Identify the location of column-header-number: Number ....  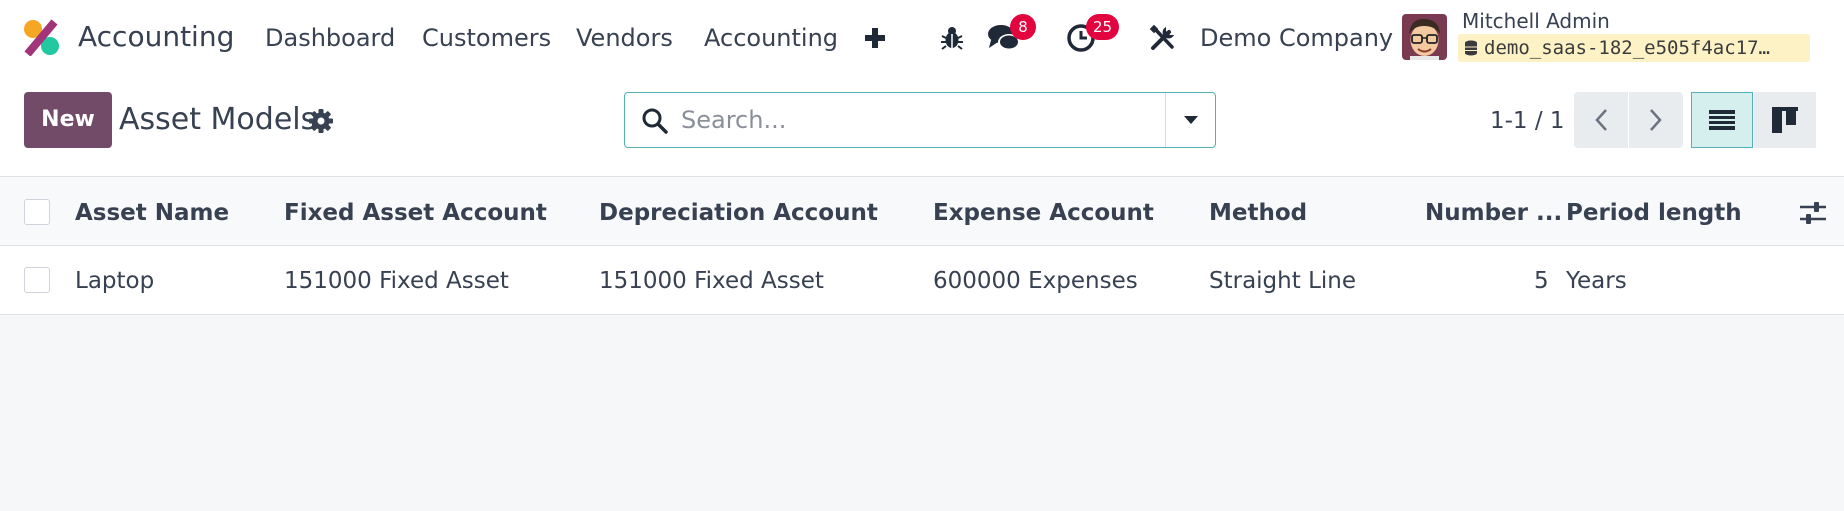
(1493, 213).